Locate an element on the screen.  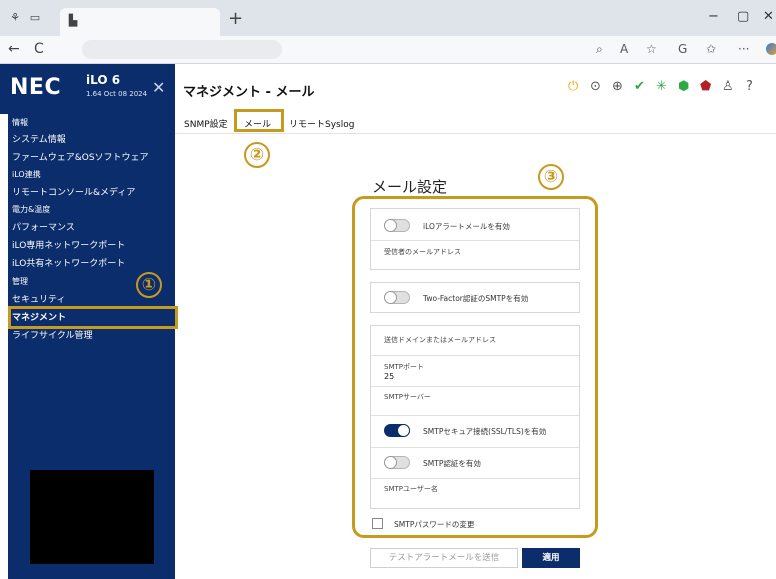
product-version: 1.64 Oct 08 2024 is located at coordinates (117, 94).